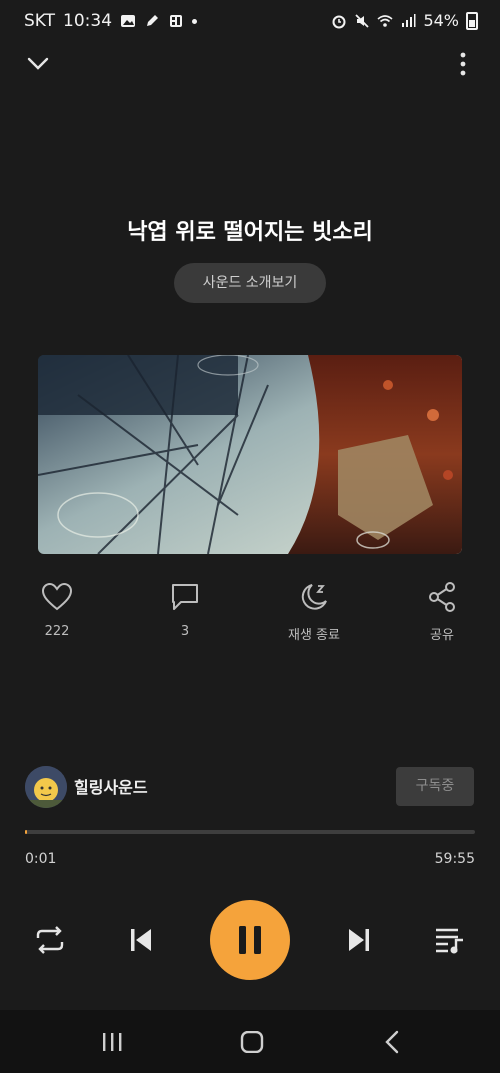 The height and width of the screenshot is (1073, 500). I want to click on sound-intro-button: 사운드 소개보기, so click(250, 283).